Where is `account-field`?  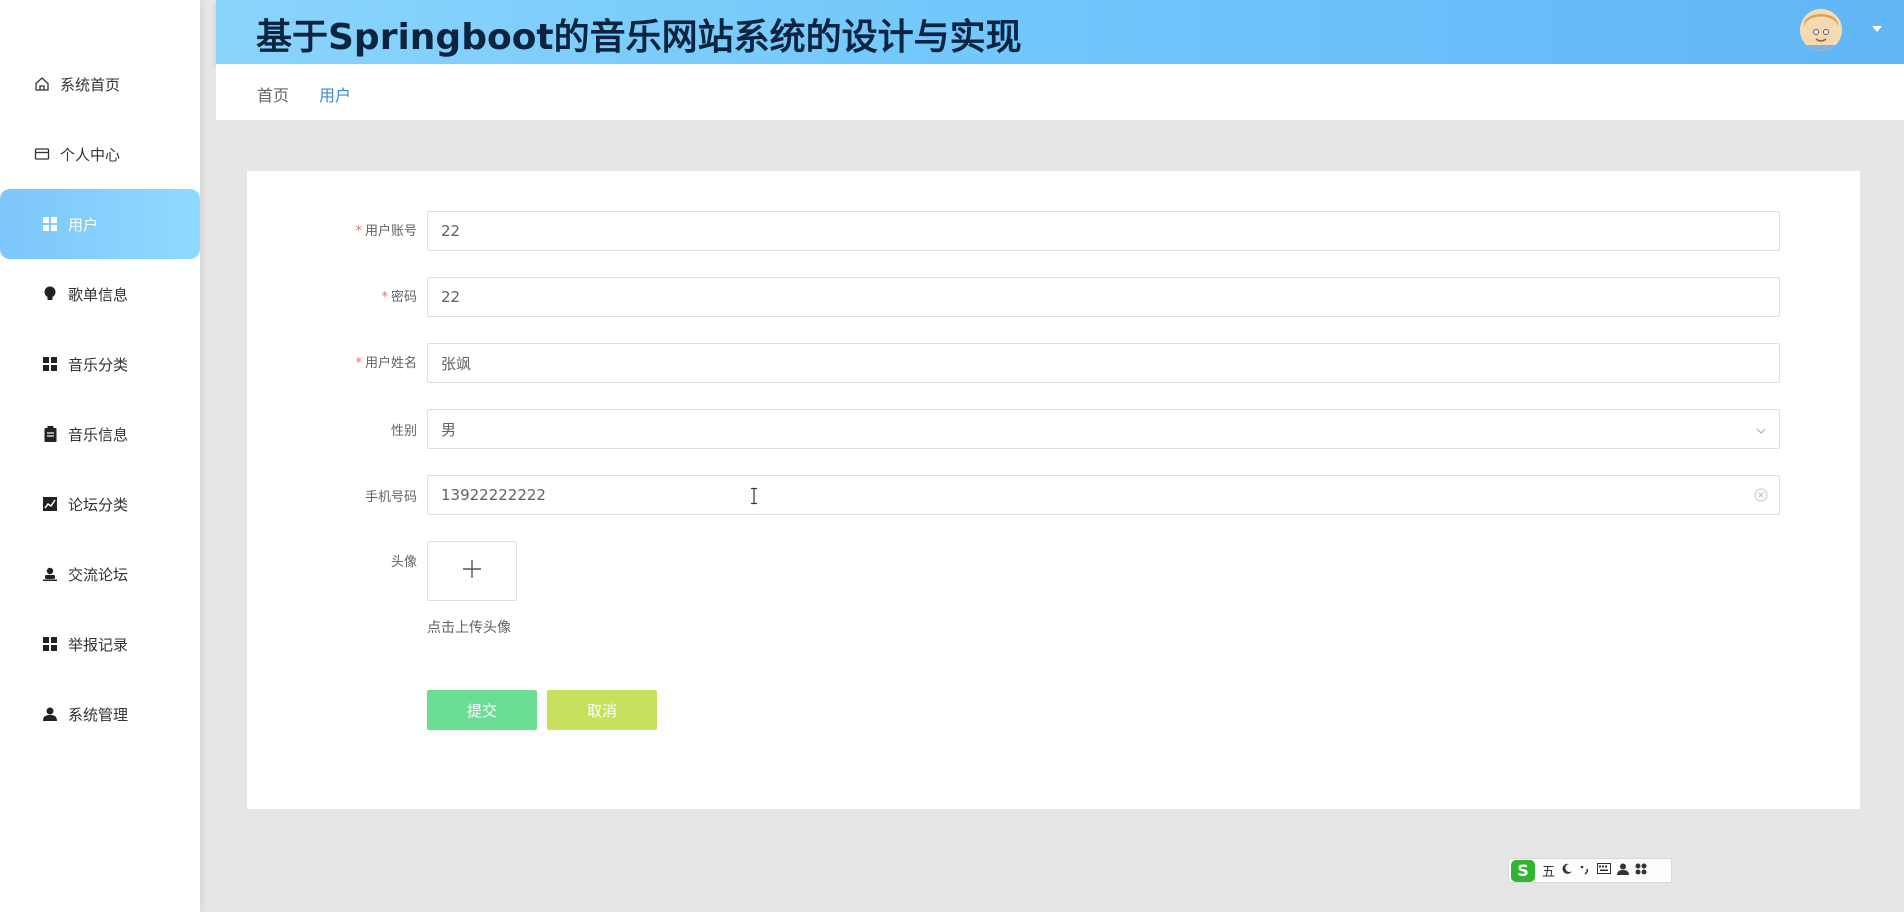
account-field is located at coordinates (1103, 231).